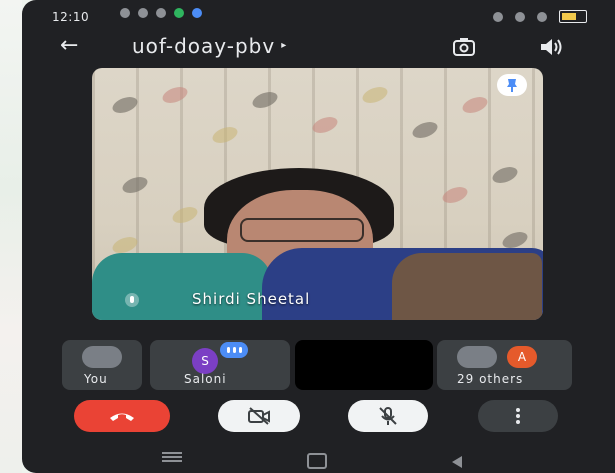 The width and height of the screenshot is (615, 473). I want to click on wifi-icon, so click(520, 16).